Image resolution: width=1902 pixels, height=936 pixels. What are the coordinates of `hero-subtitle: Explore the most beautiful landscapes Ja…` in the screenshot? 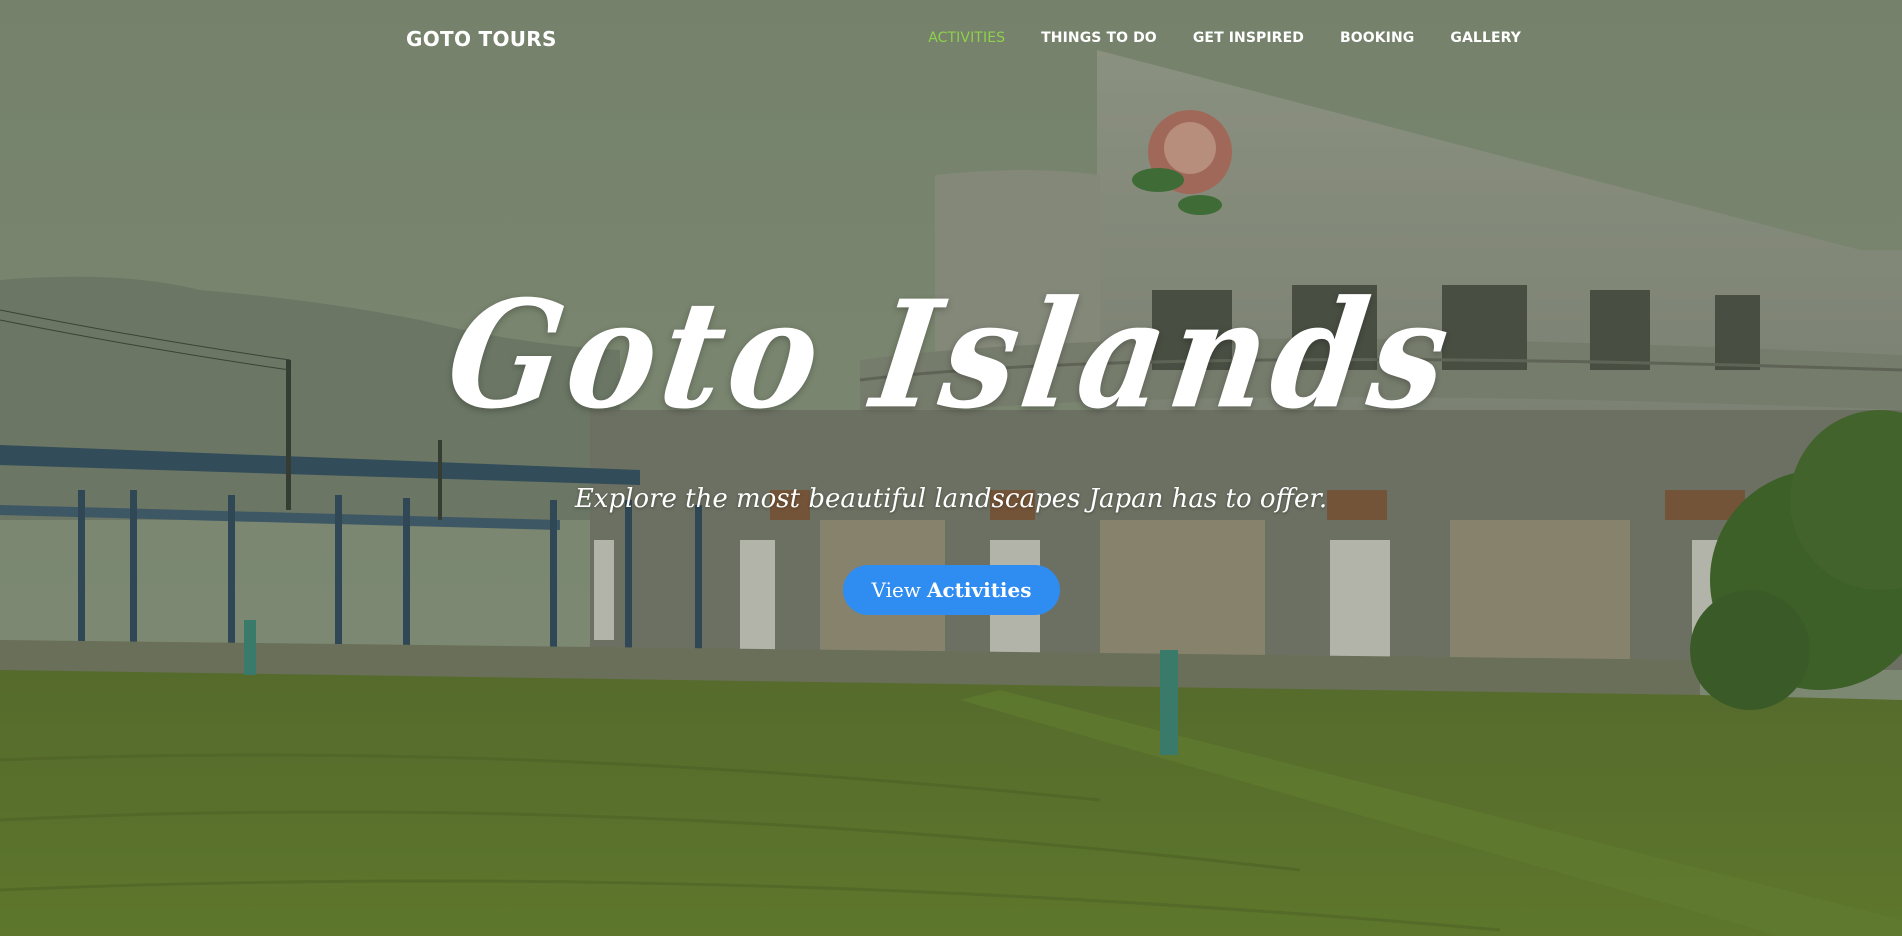 It's located at (951, 499).